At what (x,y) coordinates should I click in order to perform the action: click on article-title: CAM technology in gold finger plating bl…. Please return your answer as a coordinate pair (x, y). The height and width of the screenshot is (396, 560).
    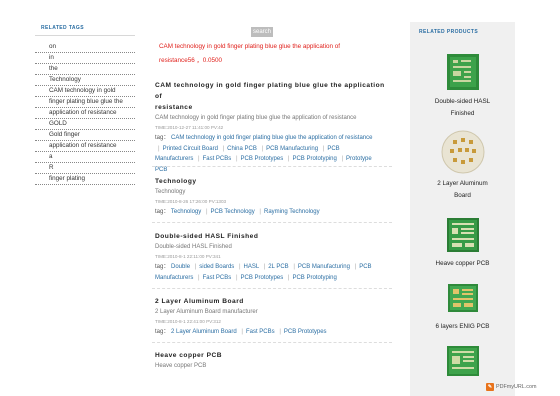
    Looking at the image, I should click on (273, 91).